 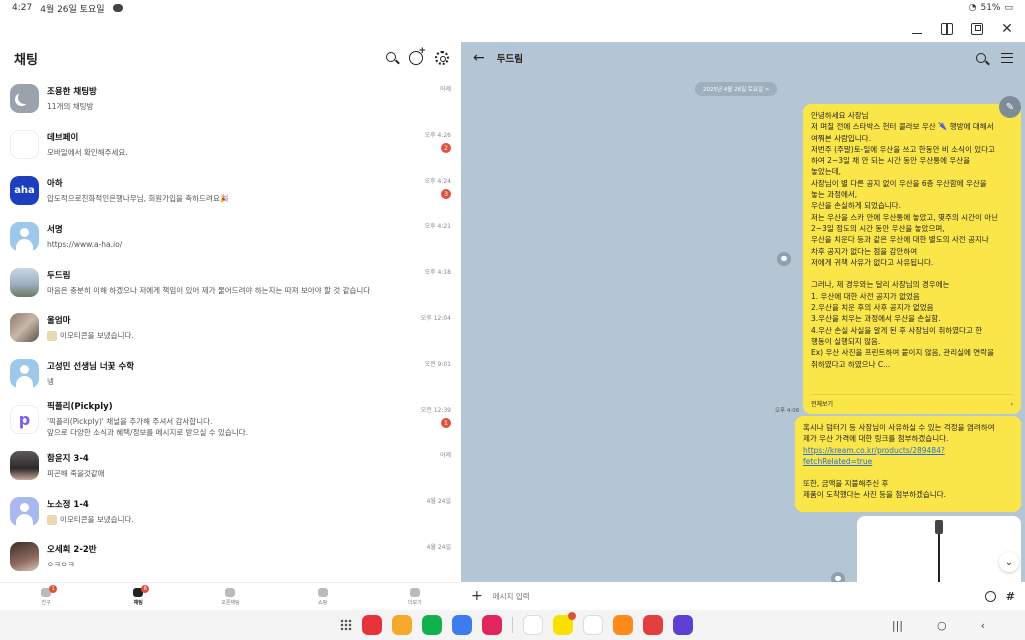 What do you see at coordinates (61, 565) in the screenshot?
I see `chat-preview: ㅇㅋㅇㅋ` at bounding box center [61, 565].